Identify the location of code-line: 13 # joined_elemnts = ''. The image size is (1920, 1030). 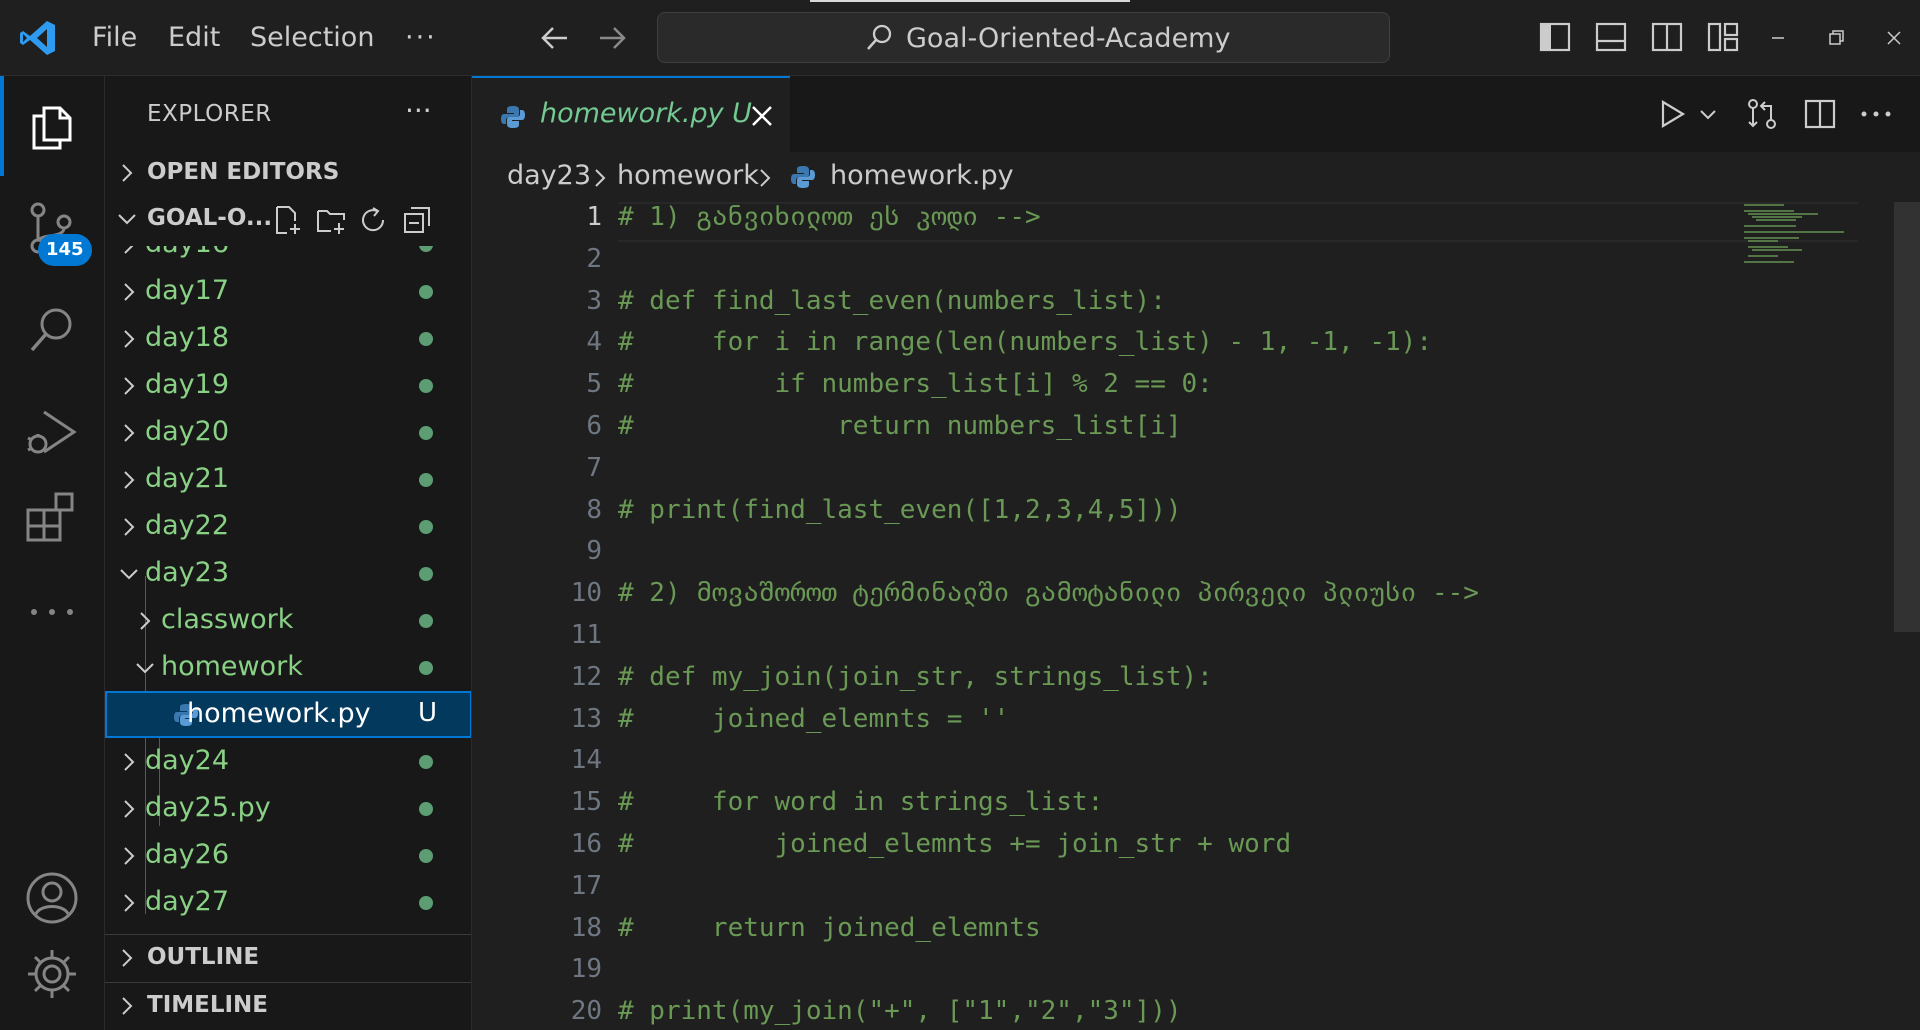
(1196, 720).